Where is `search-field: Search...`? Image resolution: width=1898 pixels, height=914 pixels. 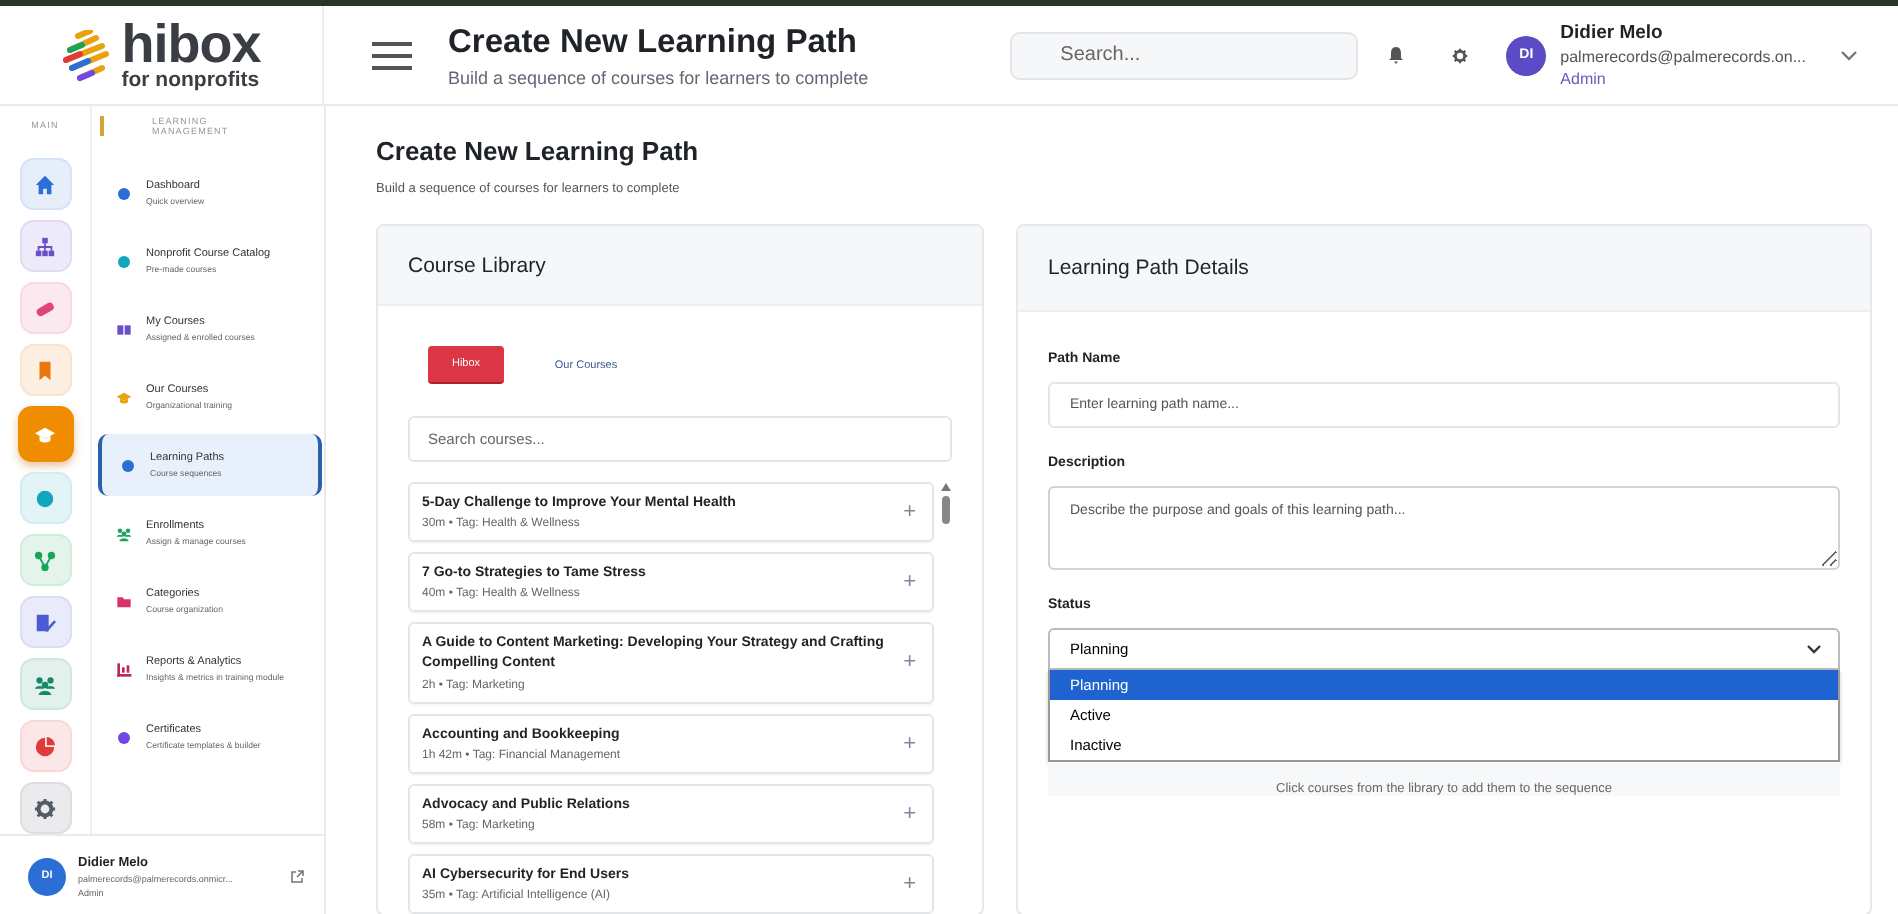 search-field: Search... is located at coordinates (1184, 55).